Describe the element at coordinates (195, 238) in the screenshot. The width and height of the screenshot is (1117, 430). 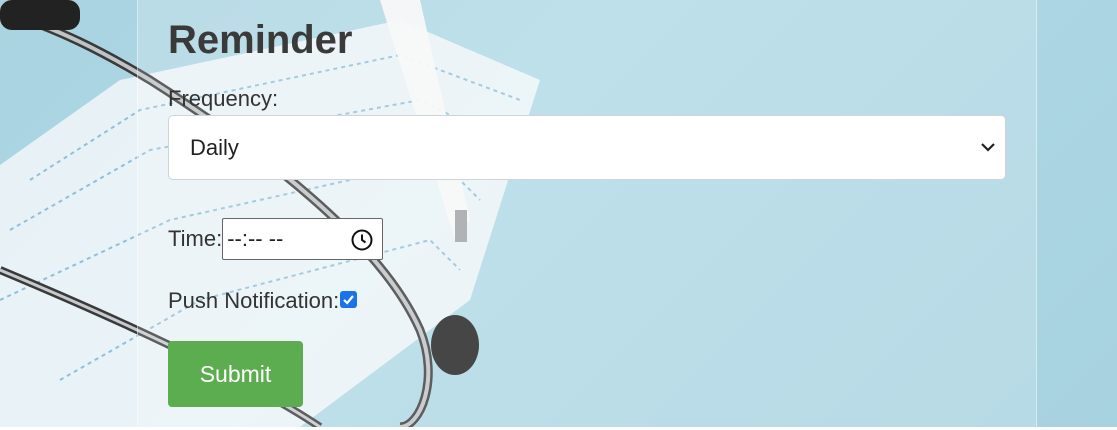
I see `time-label: Time:` at that location.